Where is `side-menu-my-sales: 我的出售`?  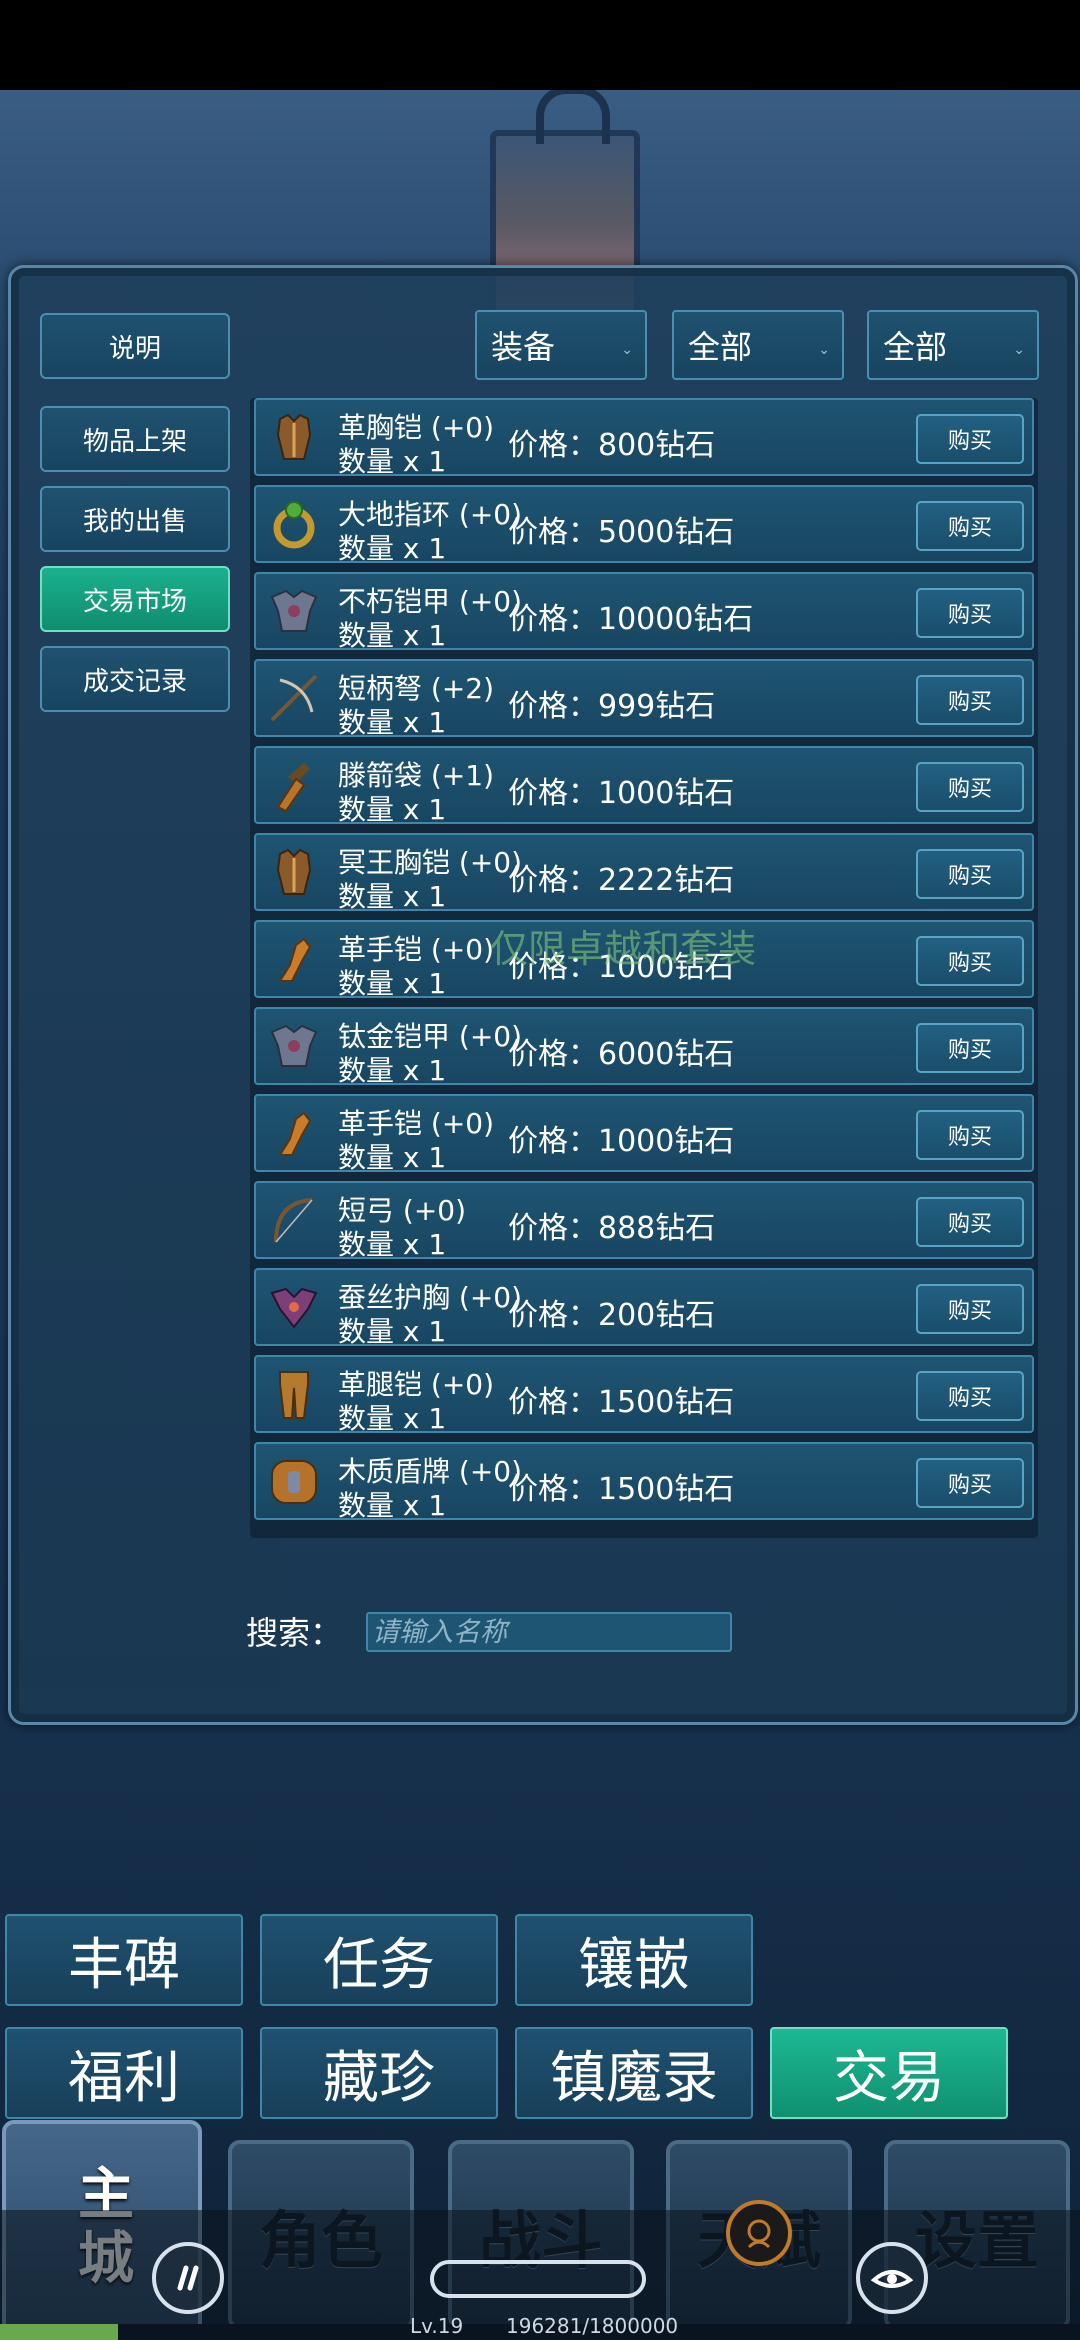
side-menu-my-sales: 我的出售 is located at coordinates (135, 519).